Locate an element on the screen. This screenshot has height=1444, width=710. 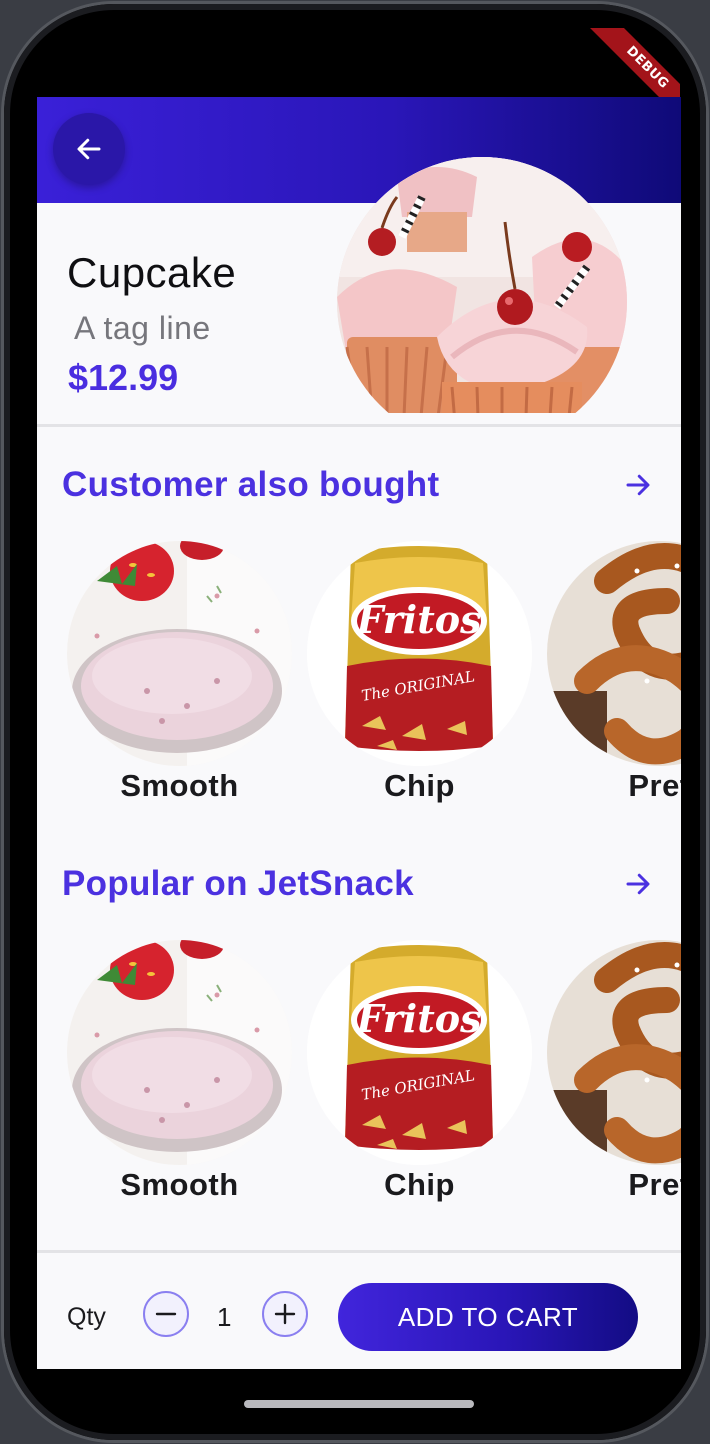
plus-circle-icon is located at coordinates (285, 1314).